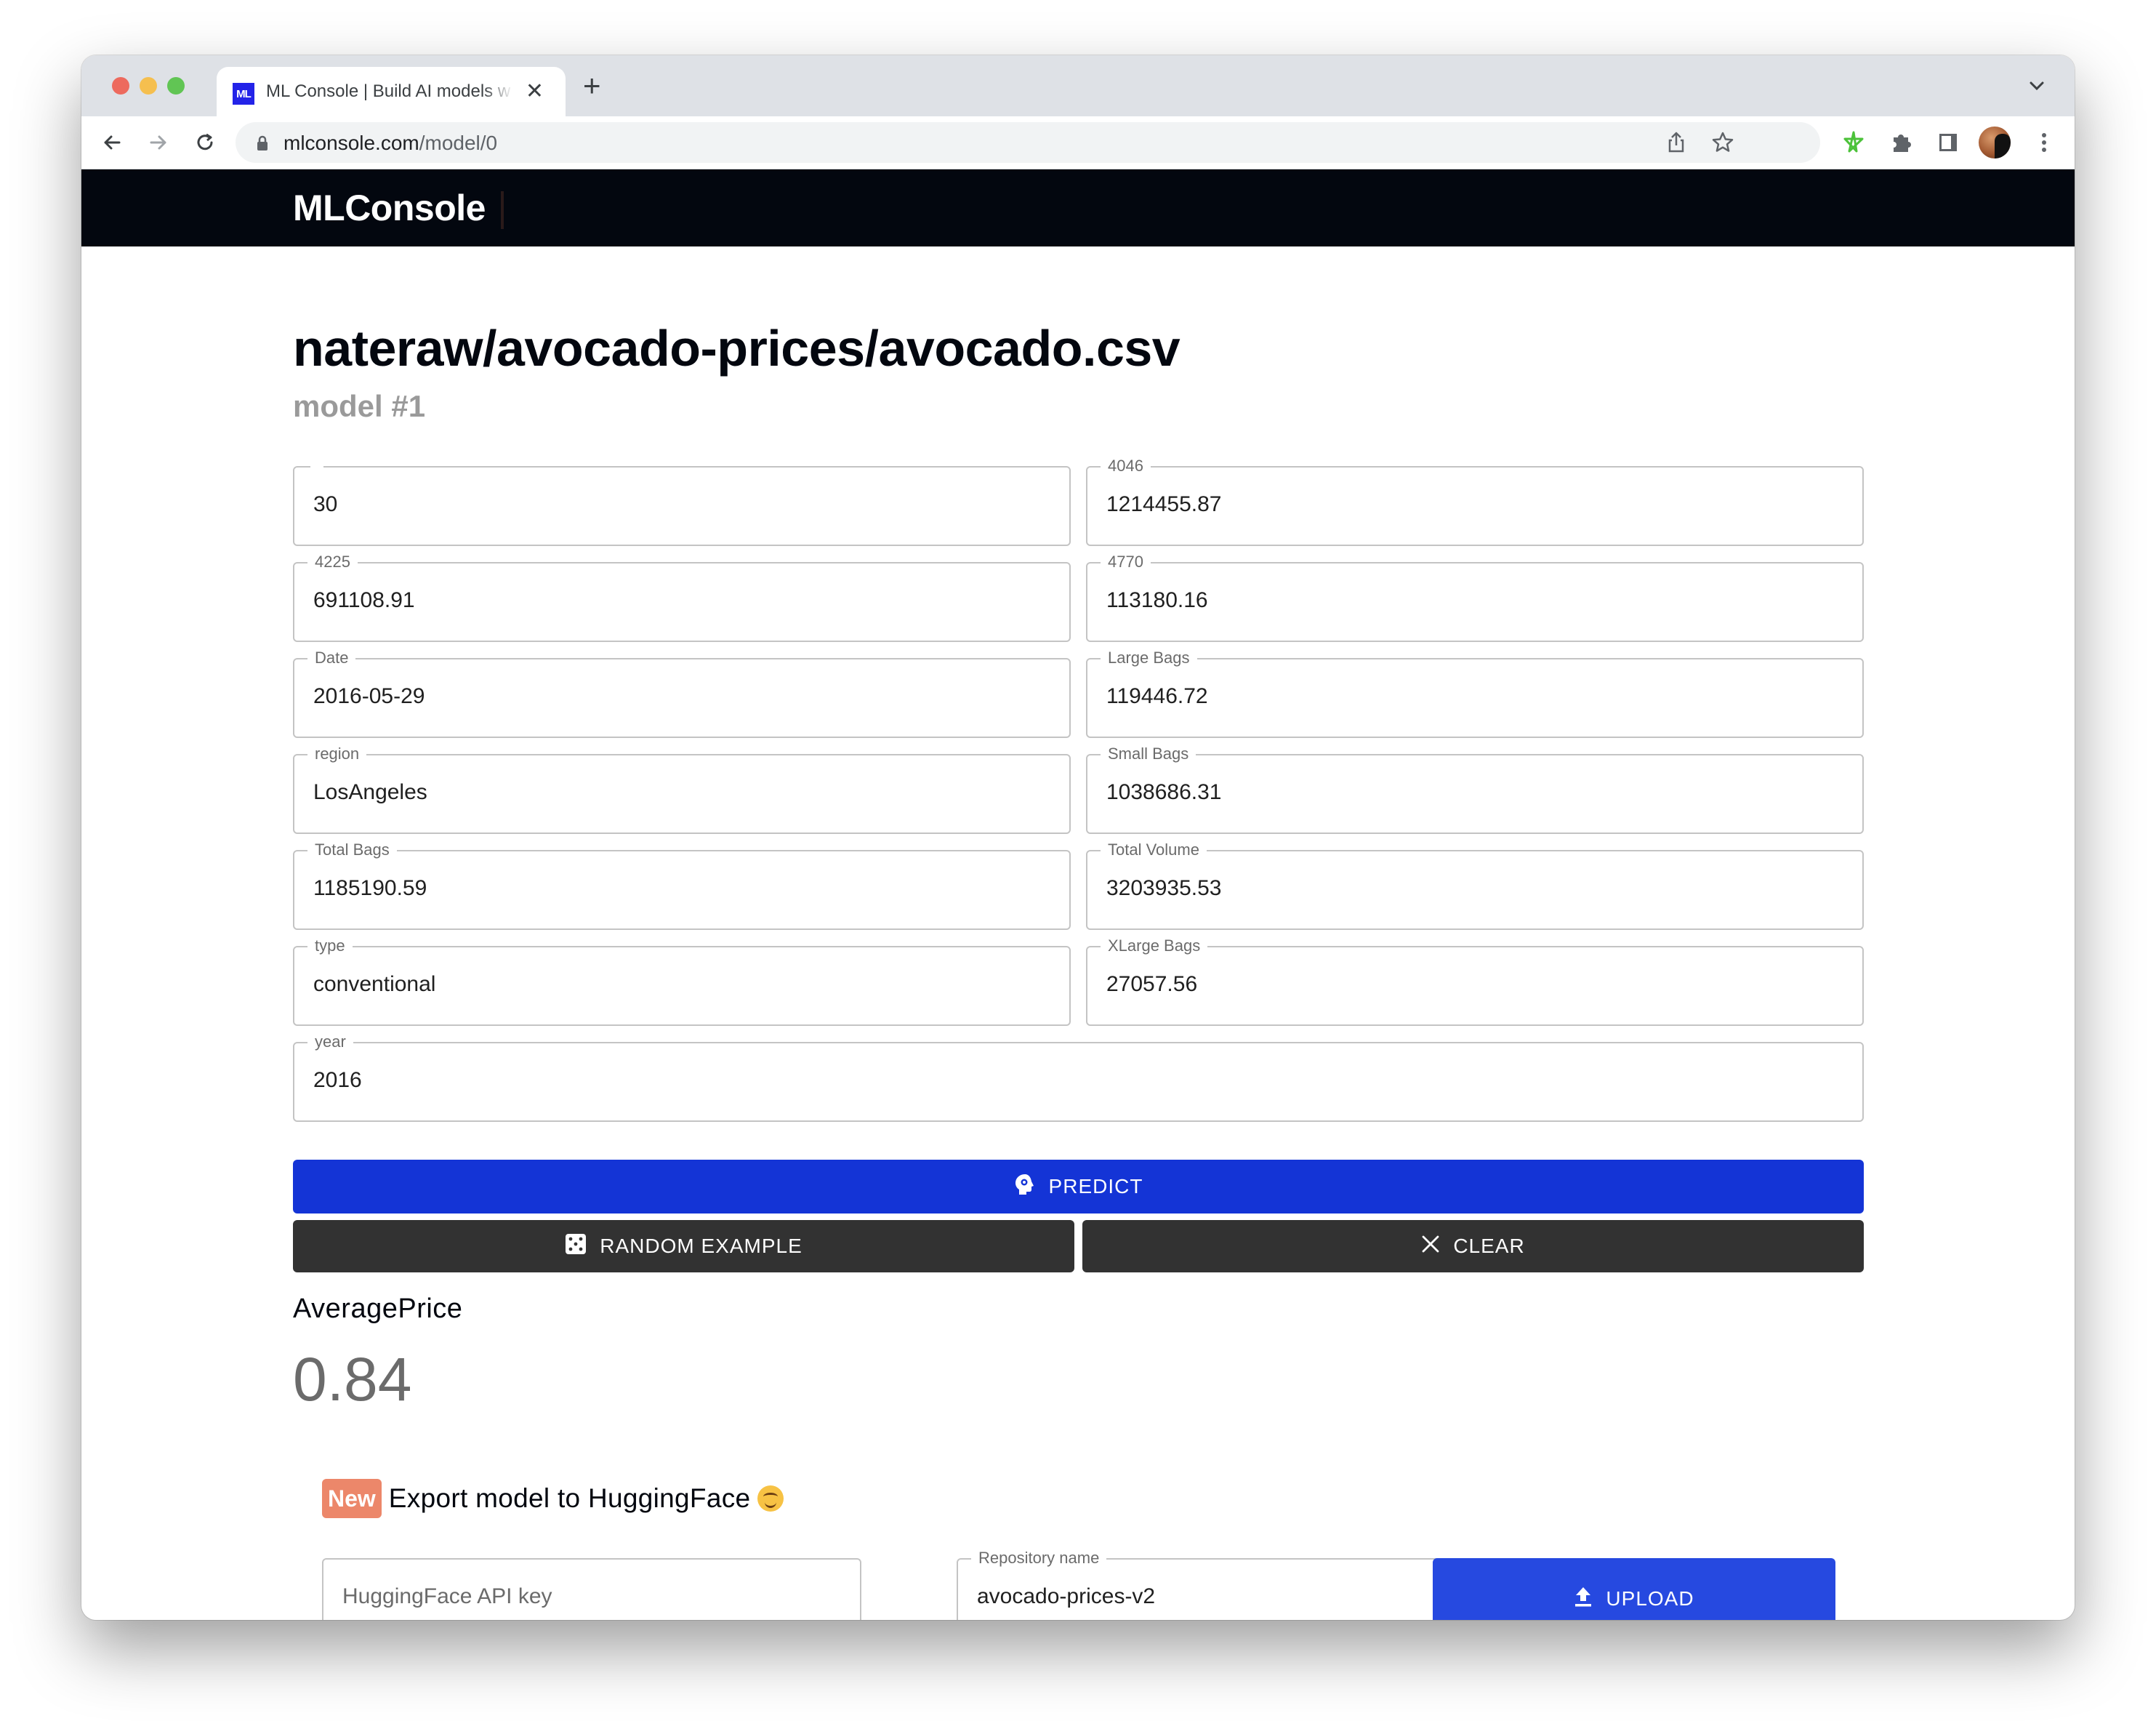  What do you see at coordinates (502, 210) in the screenshot?
I see `brand-cursor` at bounding box center [502, 210].